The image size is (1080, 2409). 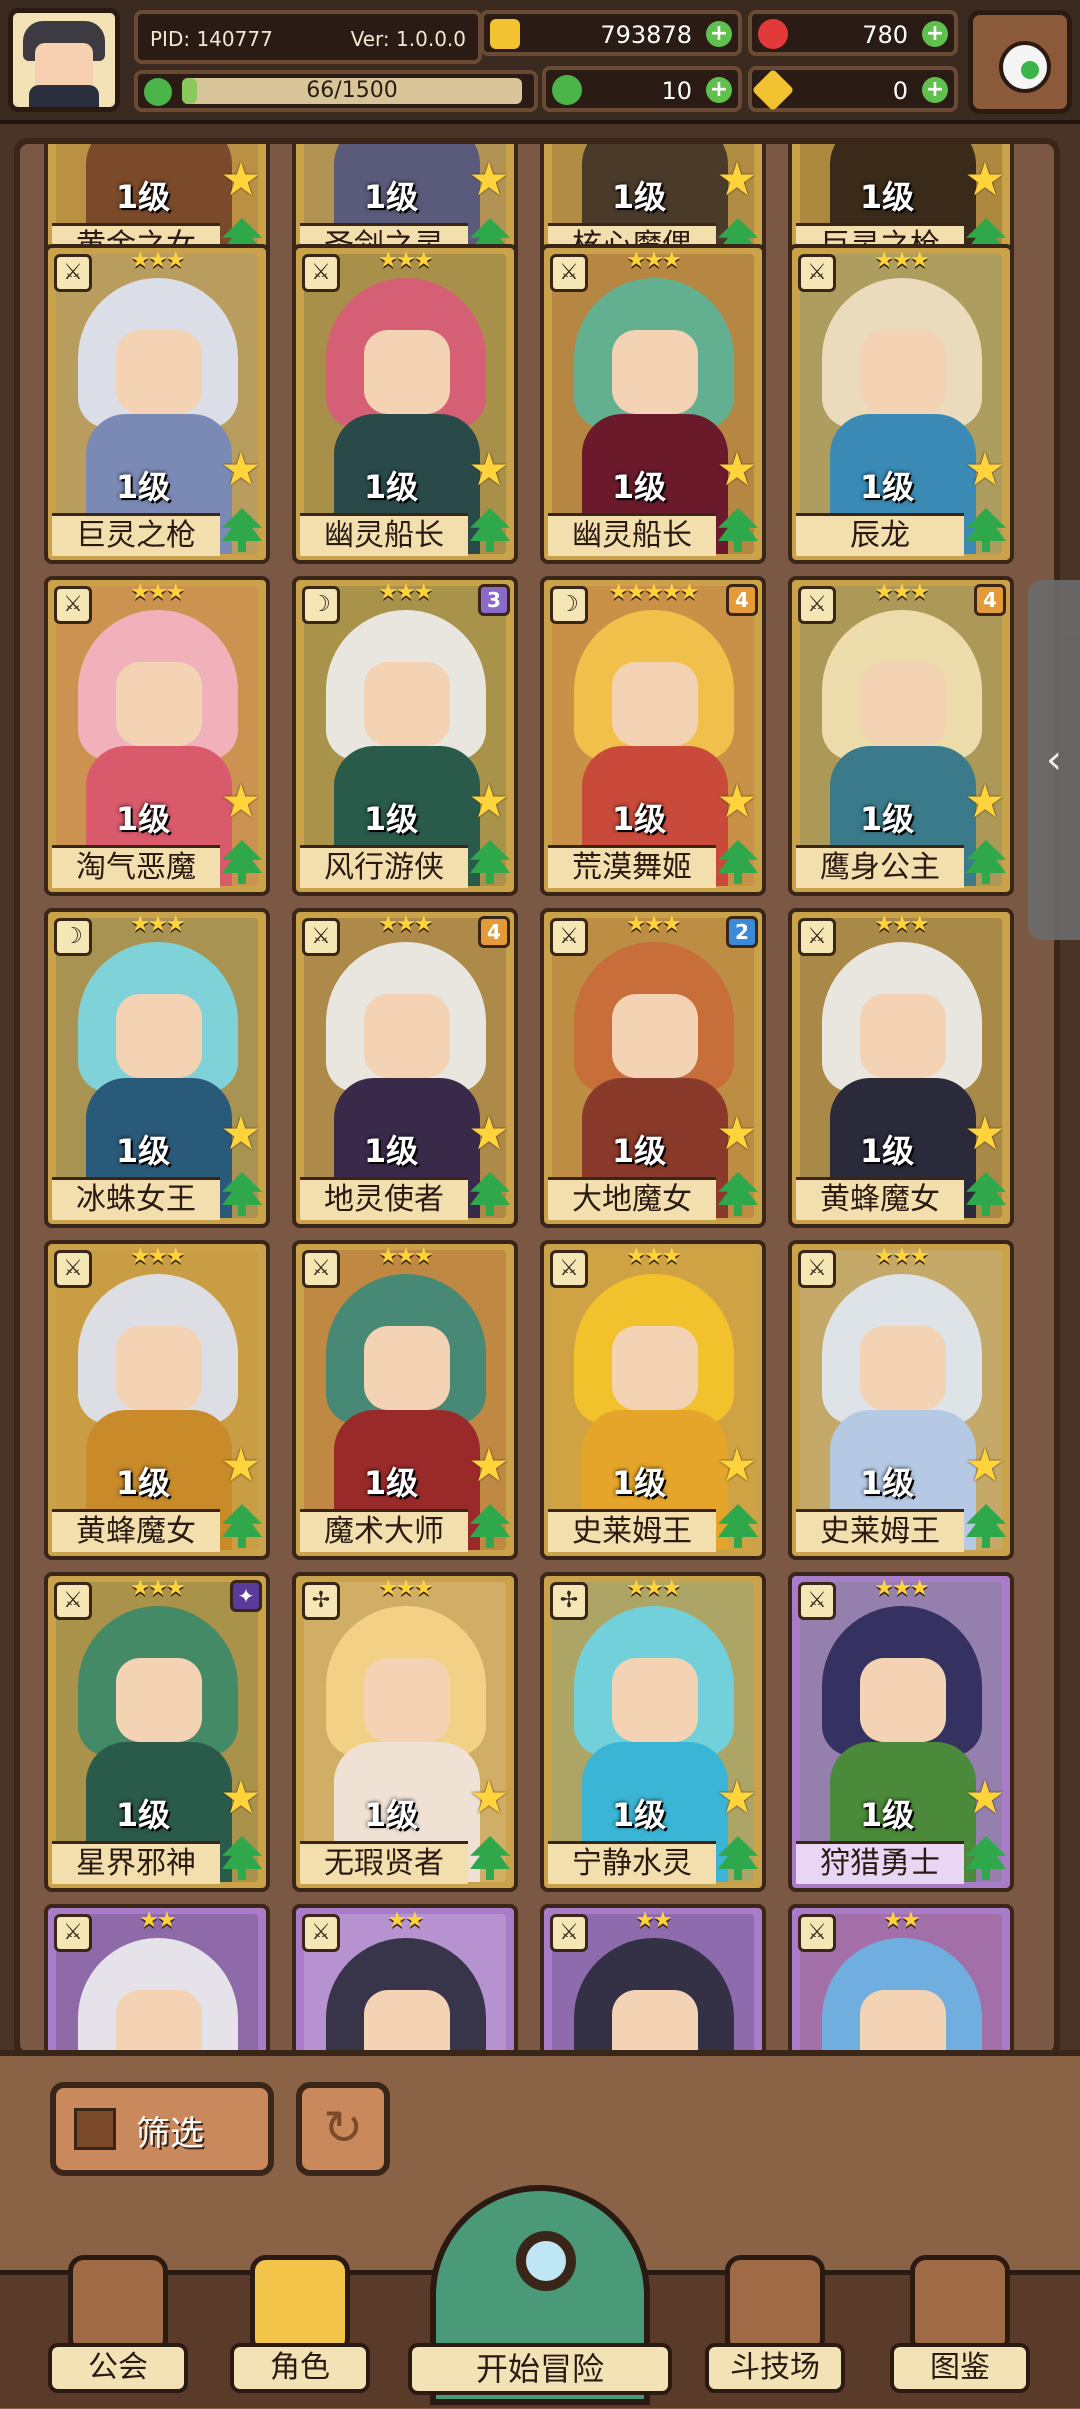 What do you see at coordinates (157, 1732) in the screenshot?
I see `character-card: ⚔ ★★★ ✦ 1级 ★ 星界邪神` at bounding box center [157, 1732].